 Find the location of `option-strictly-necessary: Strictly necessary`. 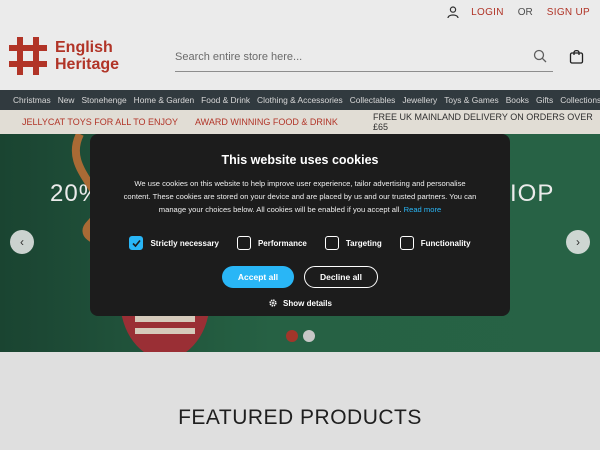

option-strictly-necessary: Strictly necessary is located at coordinates (174, 243).